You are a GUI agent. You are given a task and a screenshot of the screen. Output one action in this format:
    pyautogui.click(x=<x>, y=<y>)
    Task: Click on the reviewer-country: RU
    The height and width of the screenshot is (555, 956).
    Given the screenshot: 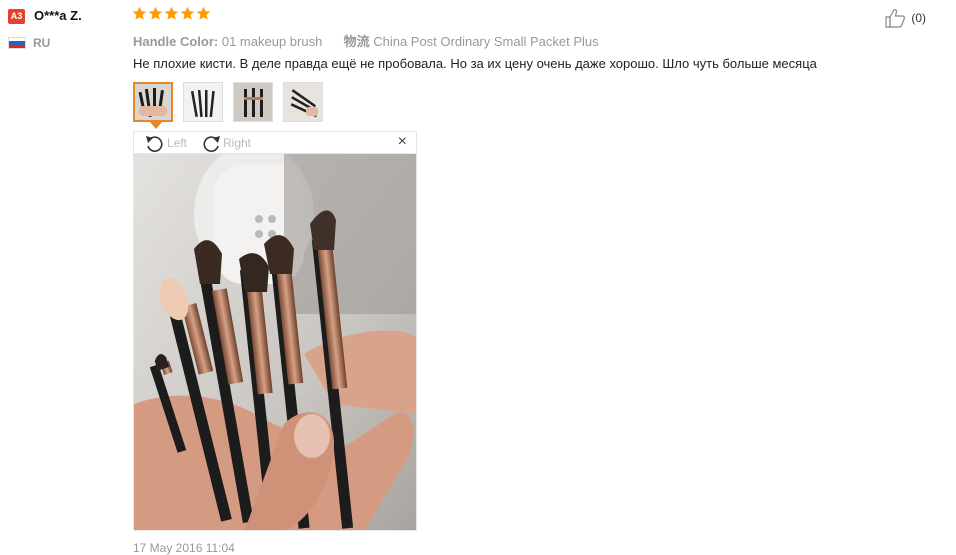 What is the action you would take?
    pyautogui.click(x=42, y=43)
    